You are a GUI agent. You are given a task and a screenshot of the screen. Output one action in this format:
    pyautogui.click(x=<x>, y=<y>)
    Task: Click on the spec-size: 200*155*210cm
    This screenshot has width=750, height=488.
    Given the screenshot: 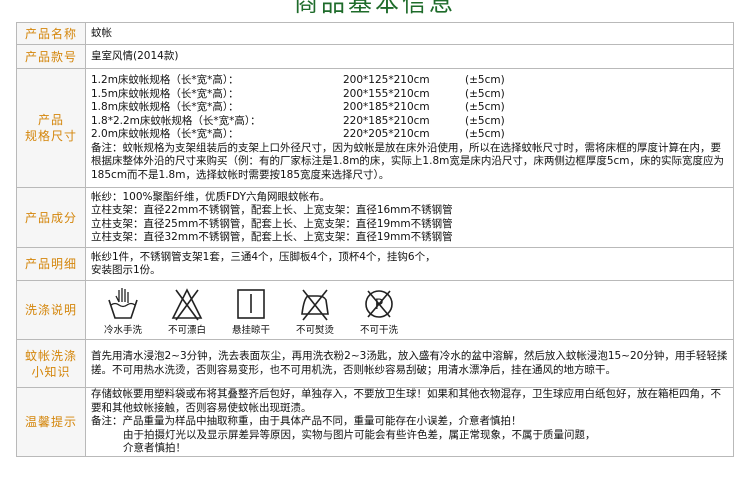 What is the action you would take?
    pyautogui.click(x=386, y=93)
    